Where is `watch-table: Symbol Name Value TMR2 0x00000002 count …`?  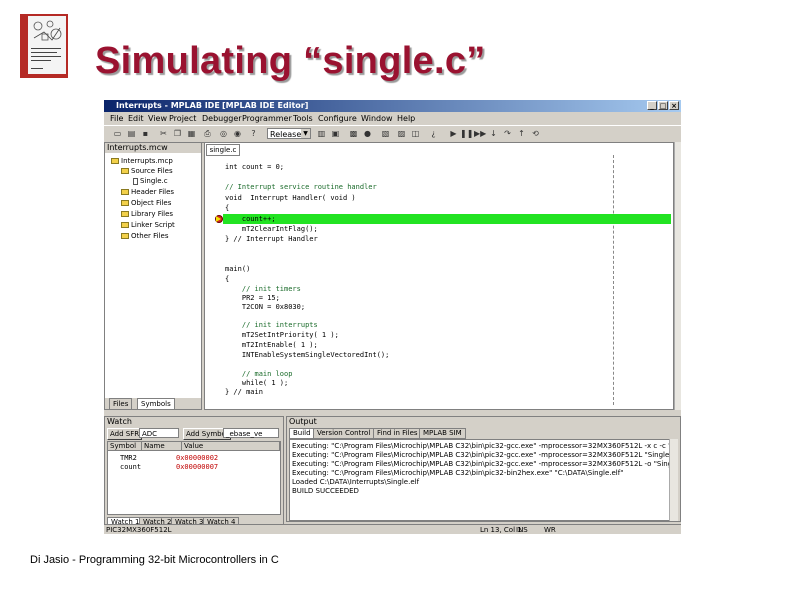
watch-table: Symbol Name Value TMR2 0x00000002 count … is located at coordinates (194, 478).